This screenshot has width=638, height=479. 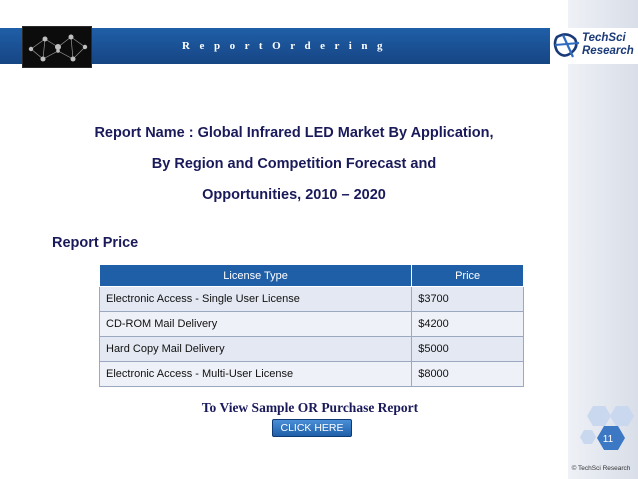 I want to click on techsci-logo: TechSci Research, so click(x=594, y=46).